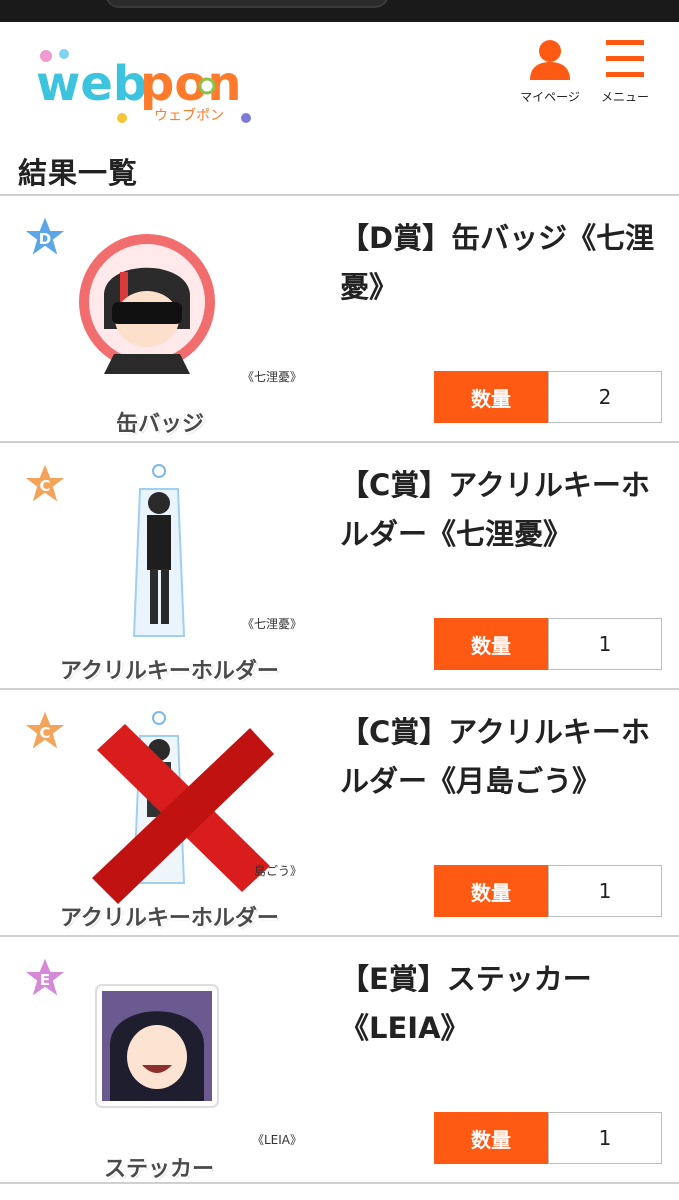  I want to click on item-name: 【E賞】ステッカー《LEIA》, so click(466, 1003).